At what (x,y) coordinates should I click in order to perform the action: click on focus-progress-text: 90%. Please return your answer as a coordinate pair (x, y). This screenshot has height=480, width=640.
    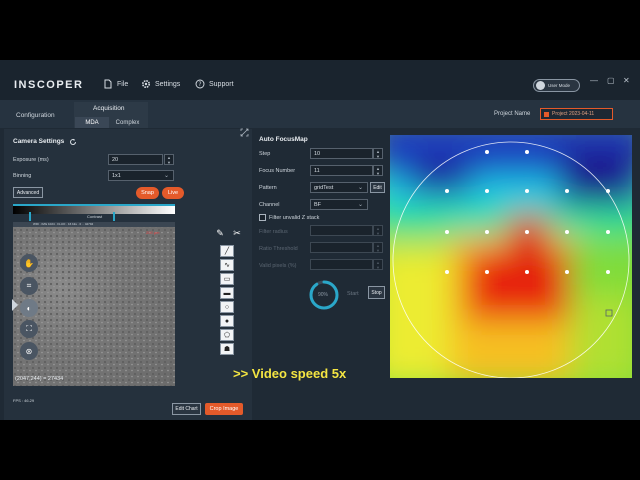
    Looking at the image, I should click on (323, 295).